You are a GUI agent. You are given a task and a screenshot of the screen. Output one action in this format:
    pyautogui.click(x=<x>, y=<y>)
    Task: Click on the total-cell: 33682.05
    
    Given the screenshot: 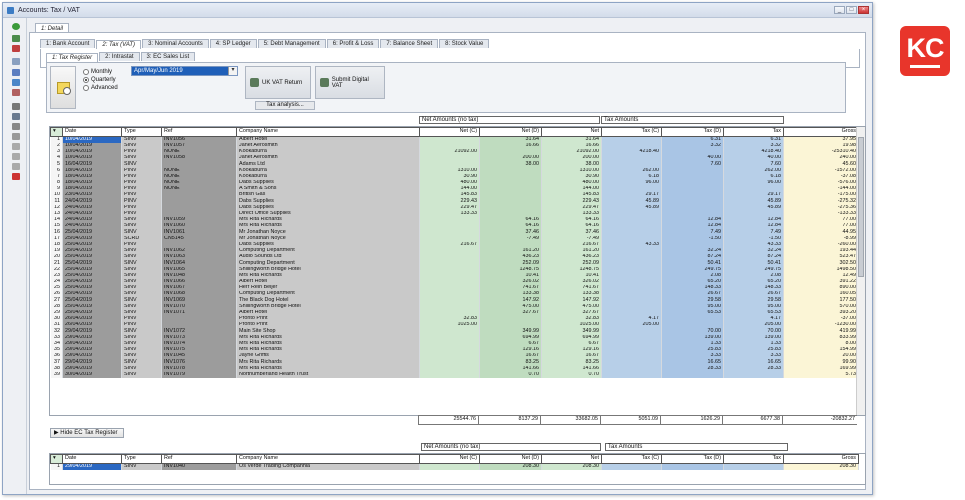 What is the action you would take?
    pyautogui.click(x=570, y=420)
    